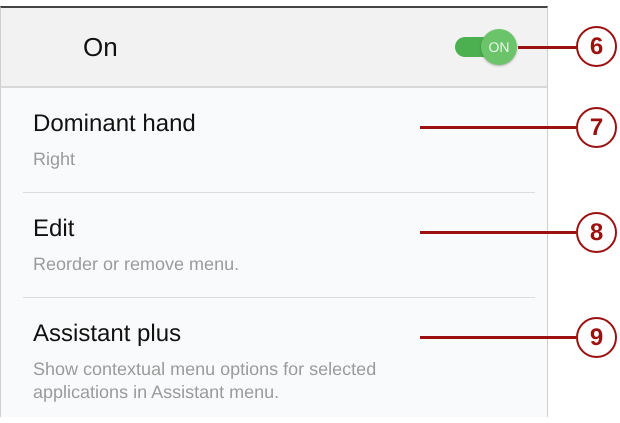  What do you see at coordinates (107, 334) in the screenshot?
I see `item-title: Assistant plus` at bounding box center [107, 334].